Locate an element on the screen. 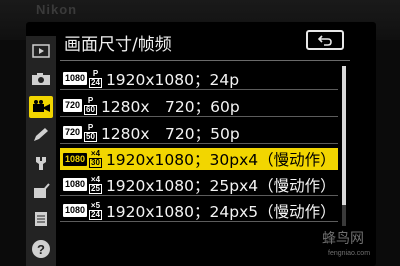 The height and width of the screenshot is (266, 400). option-label: 1280x 720；60p is located at coordinates (170, 106).